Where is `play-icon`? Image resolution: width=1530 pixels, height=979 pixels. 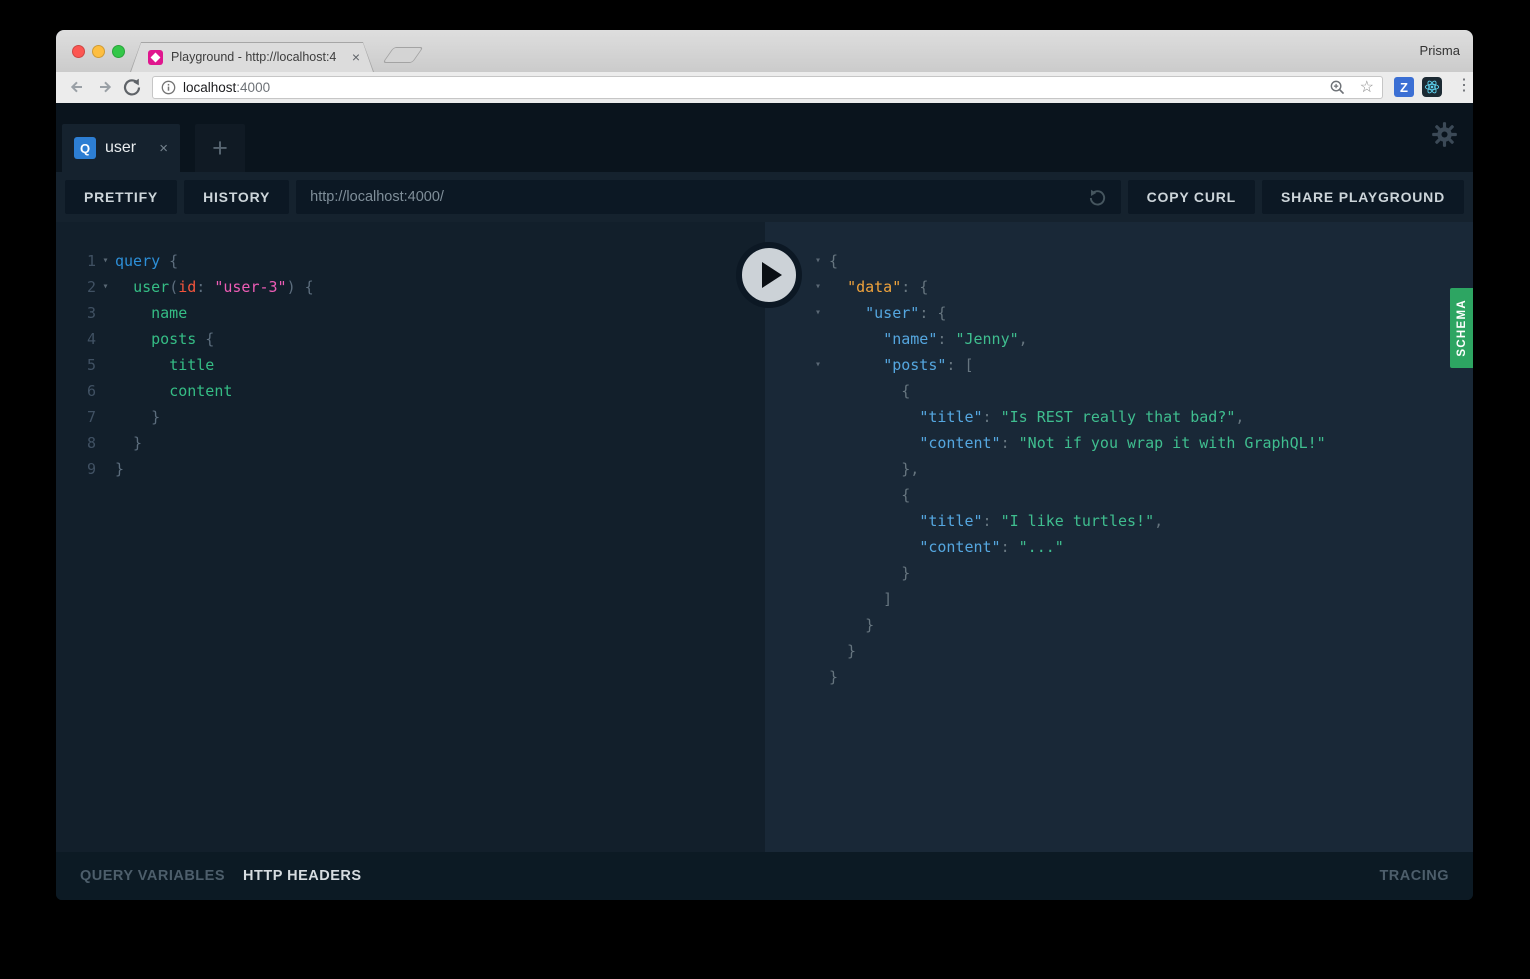
play-icon is located at coordinates (772, 275).